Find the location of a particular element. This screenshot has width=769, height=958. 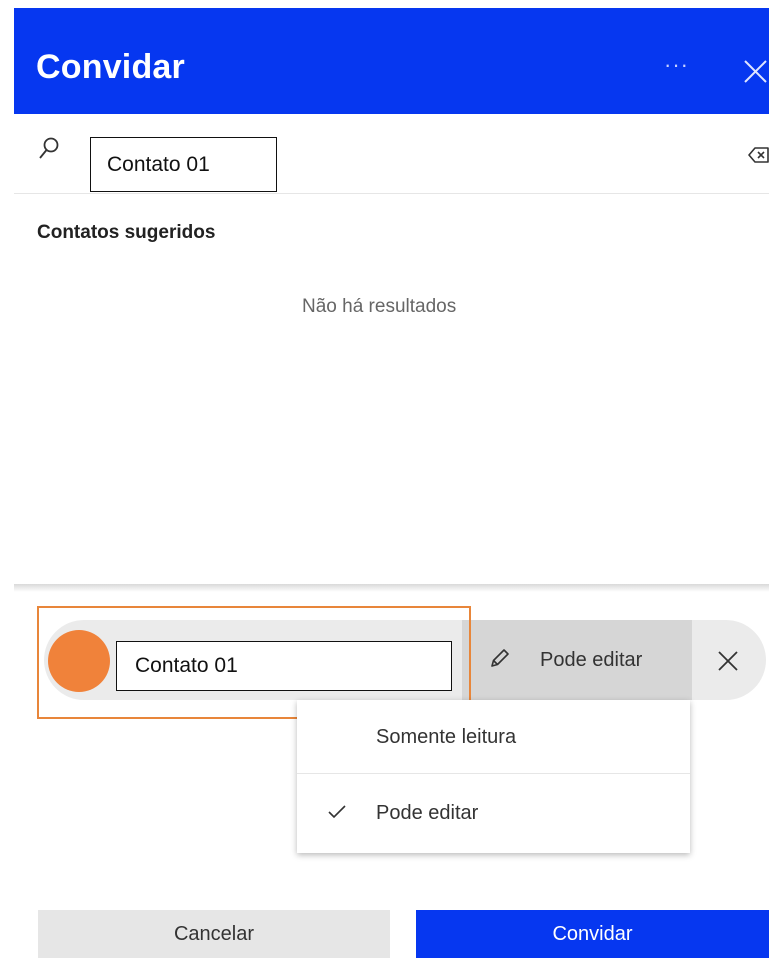

checkmark-icon is located at coordinates (337, 812).